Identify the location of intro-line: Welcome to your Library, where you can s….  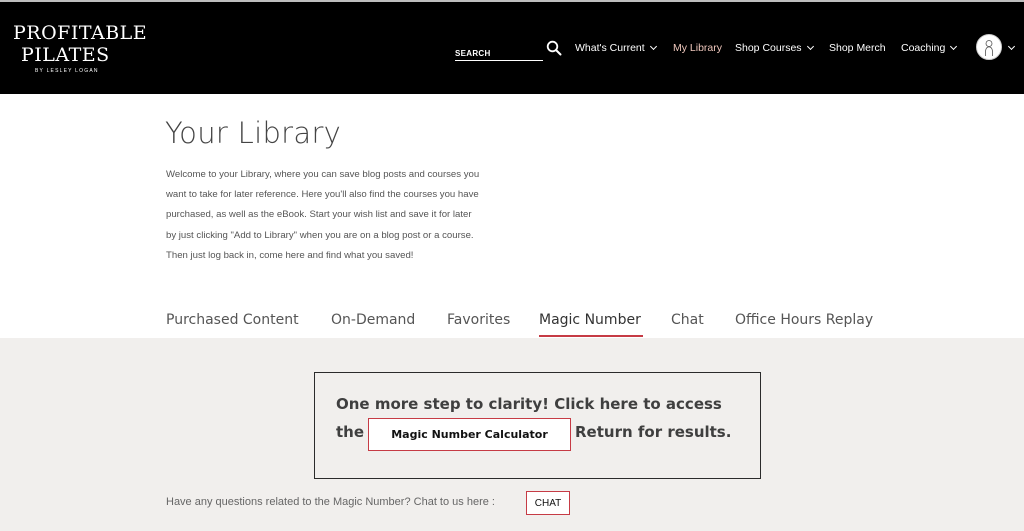
(323, 174).